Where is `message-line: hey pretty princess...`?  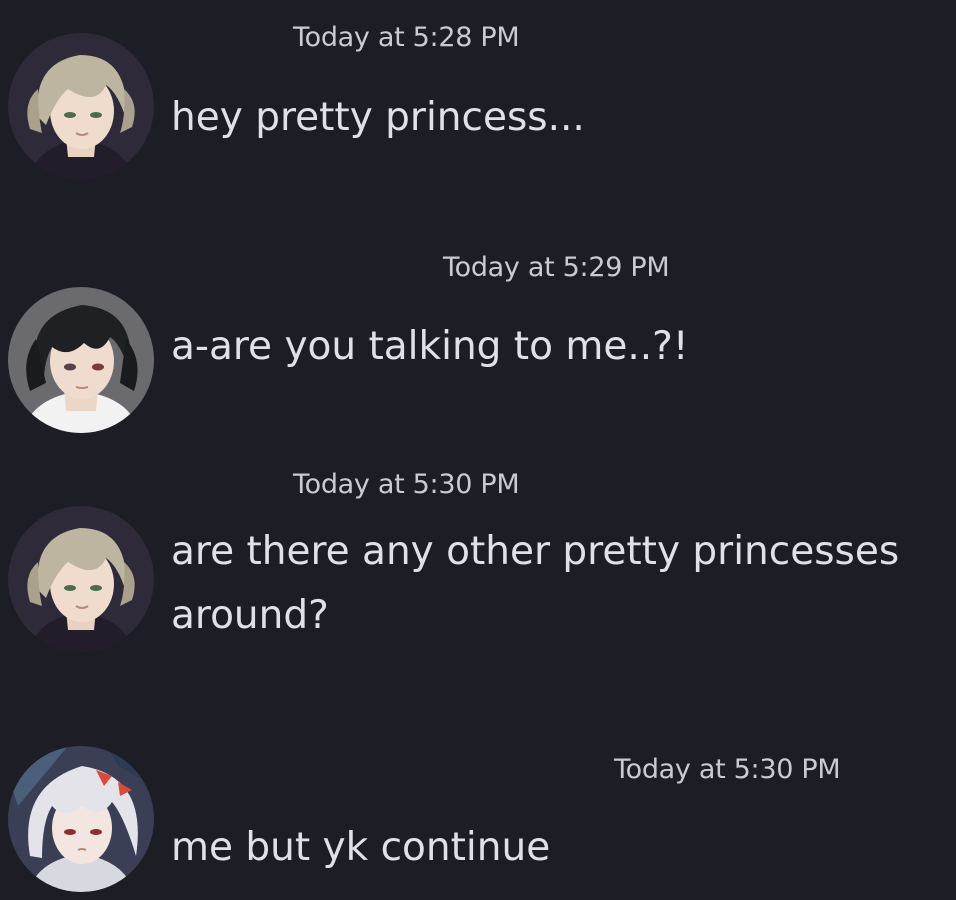
message-line: hey pretty princess... is located at coordinates (378, 117).